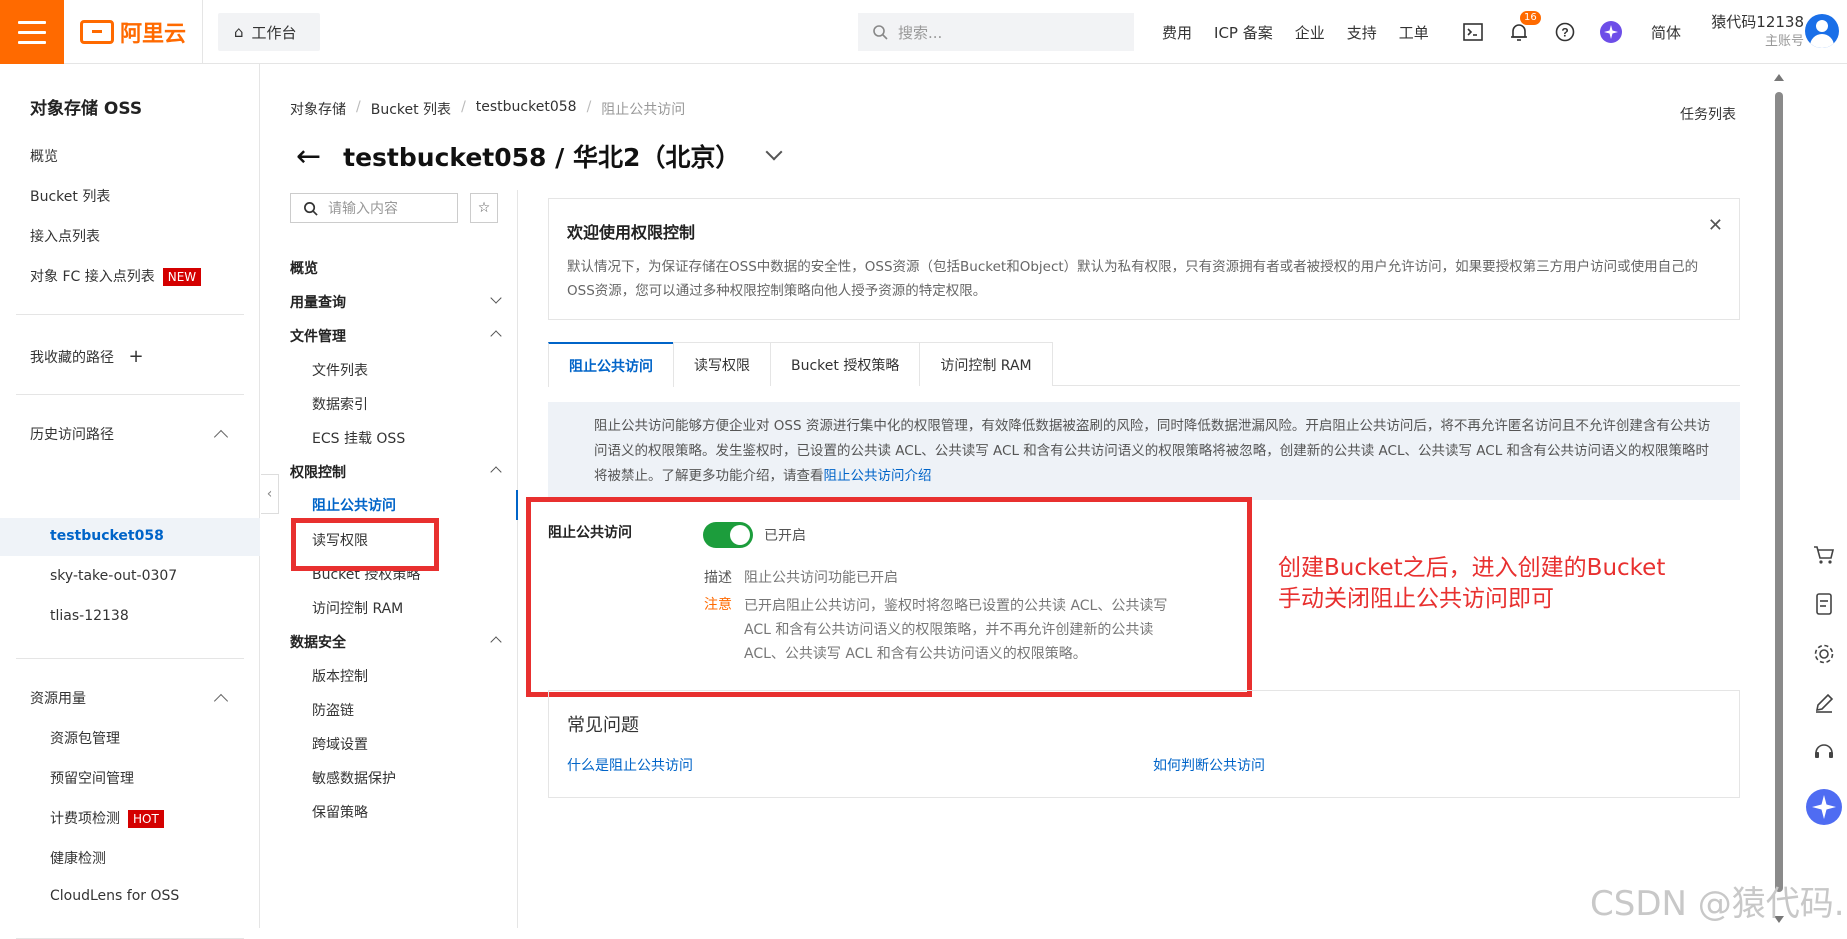 This screenshot has height=939, width=1847. I want to click on tab-rw-acl: 读写权限, so click(722, 364).